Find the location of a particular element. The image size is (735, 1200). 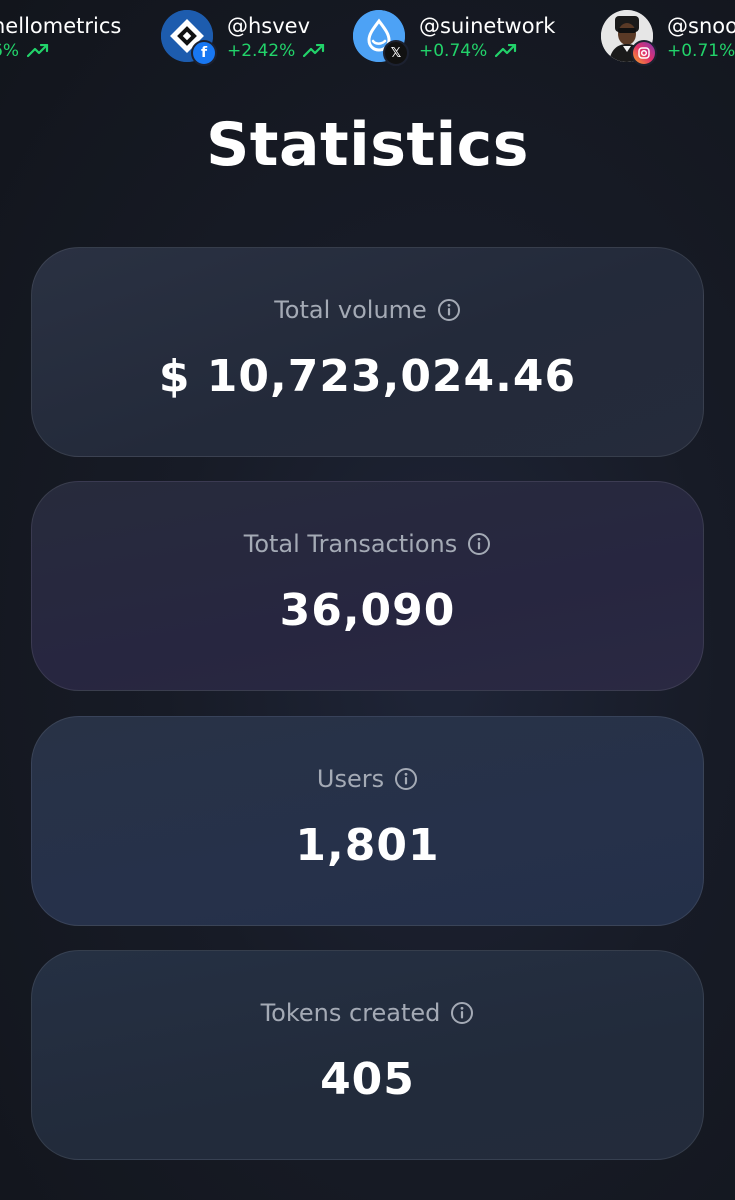

stat-label-row: Total volume is located at coordinates (367, 310).